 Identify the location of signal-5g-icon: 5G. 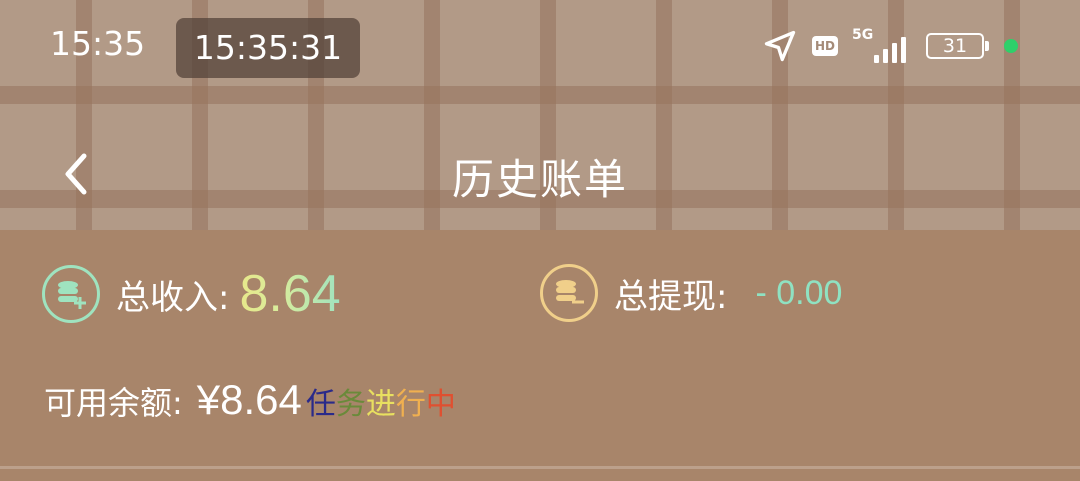
(882, 45).